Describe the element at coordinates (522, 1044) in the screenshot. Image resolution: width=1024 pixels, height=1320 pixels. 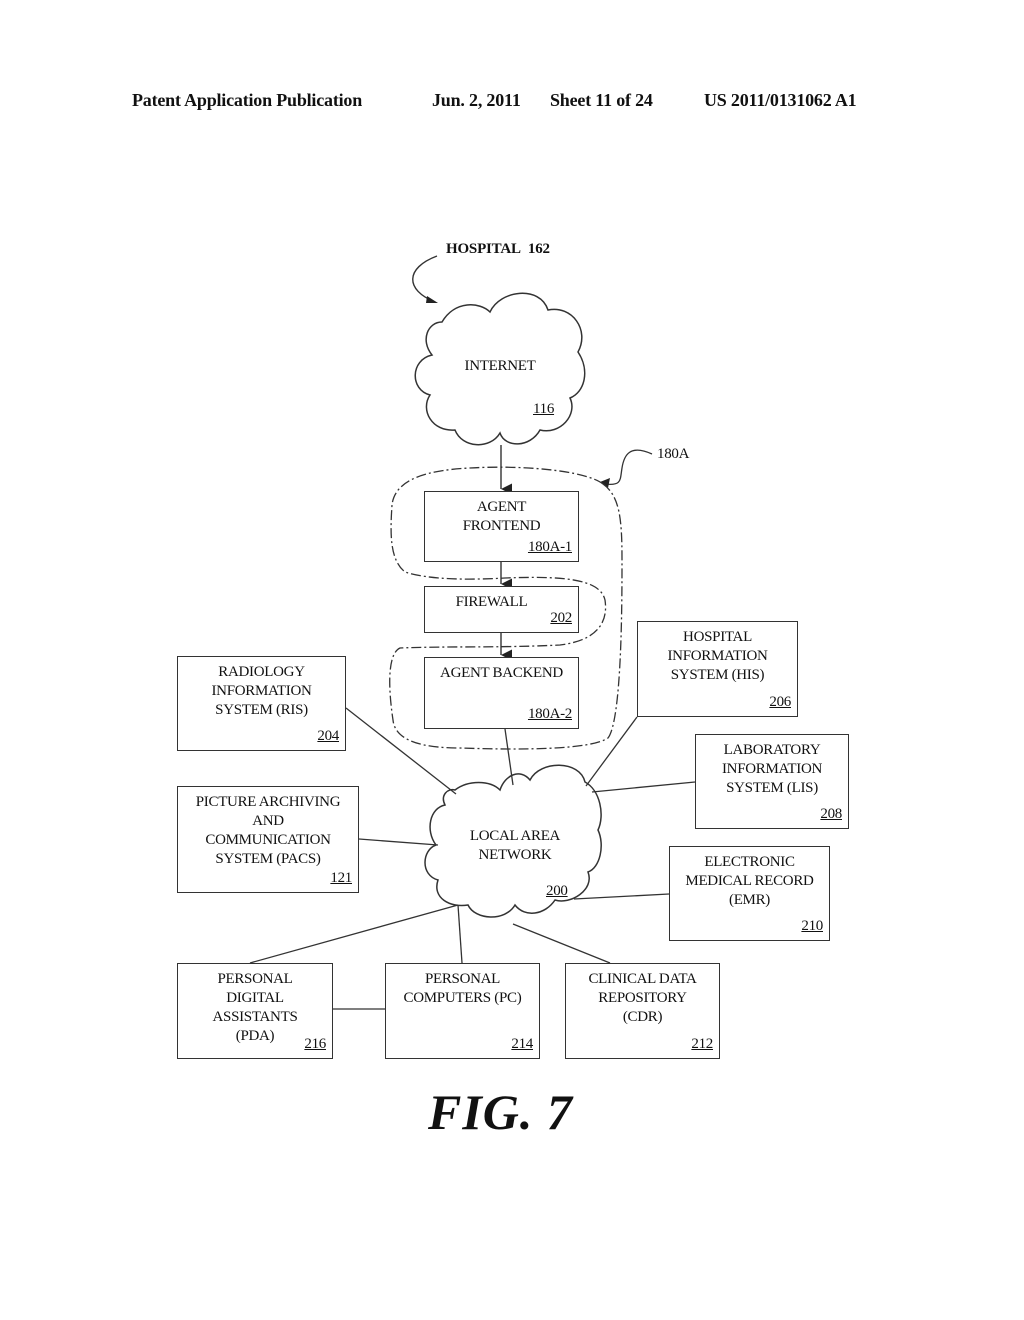
I see `pc-ref: 214` at that location.